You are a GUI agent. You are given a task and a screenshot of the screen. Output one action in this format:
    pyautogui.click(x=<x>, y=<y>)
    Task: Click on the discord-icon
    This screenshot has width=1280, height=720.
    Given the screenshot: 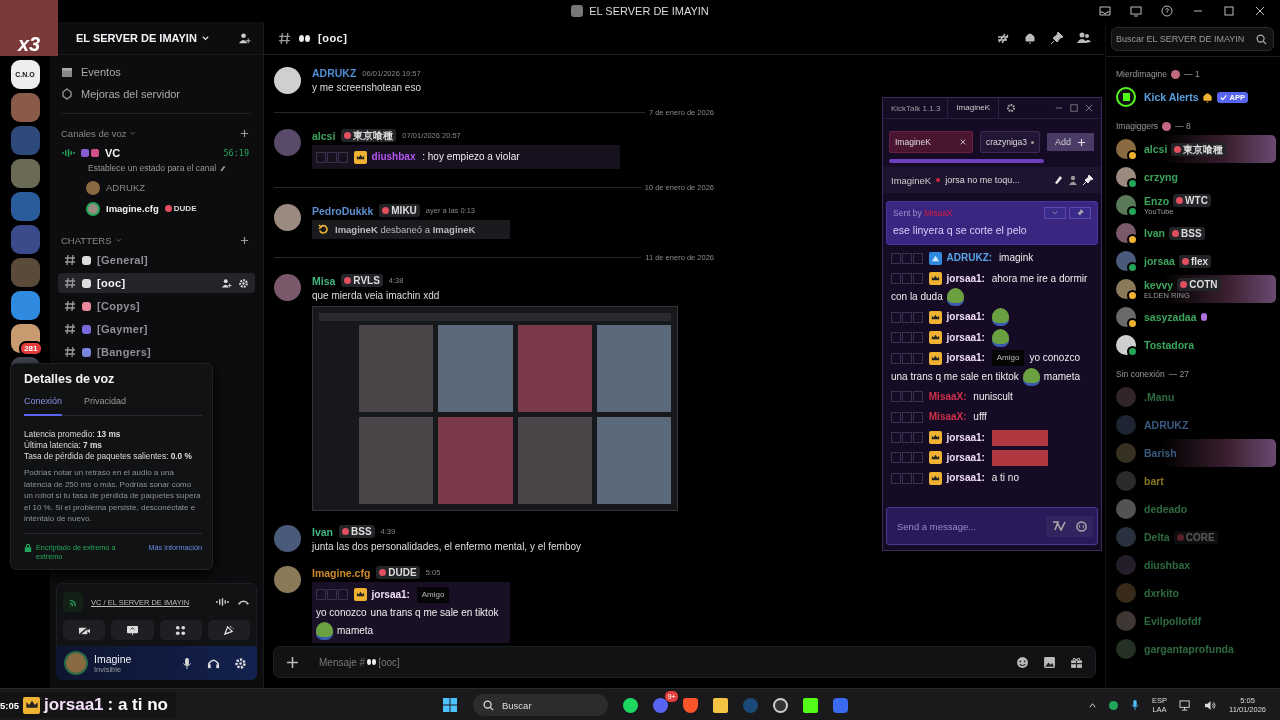 What is the action you would take?
    pyautogui.click(x=660, y=705)
    